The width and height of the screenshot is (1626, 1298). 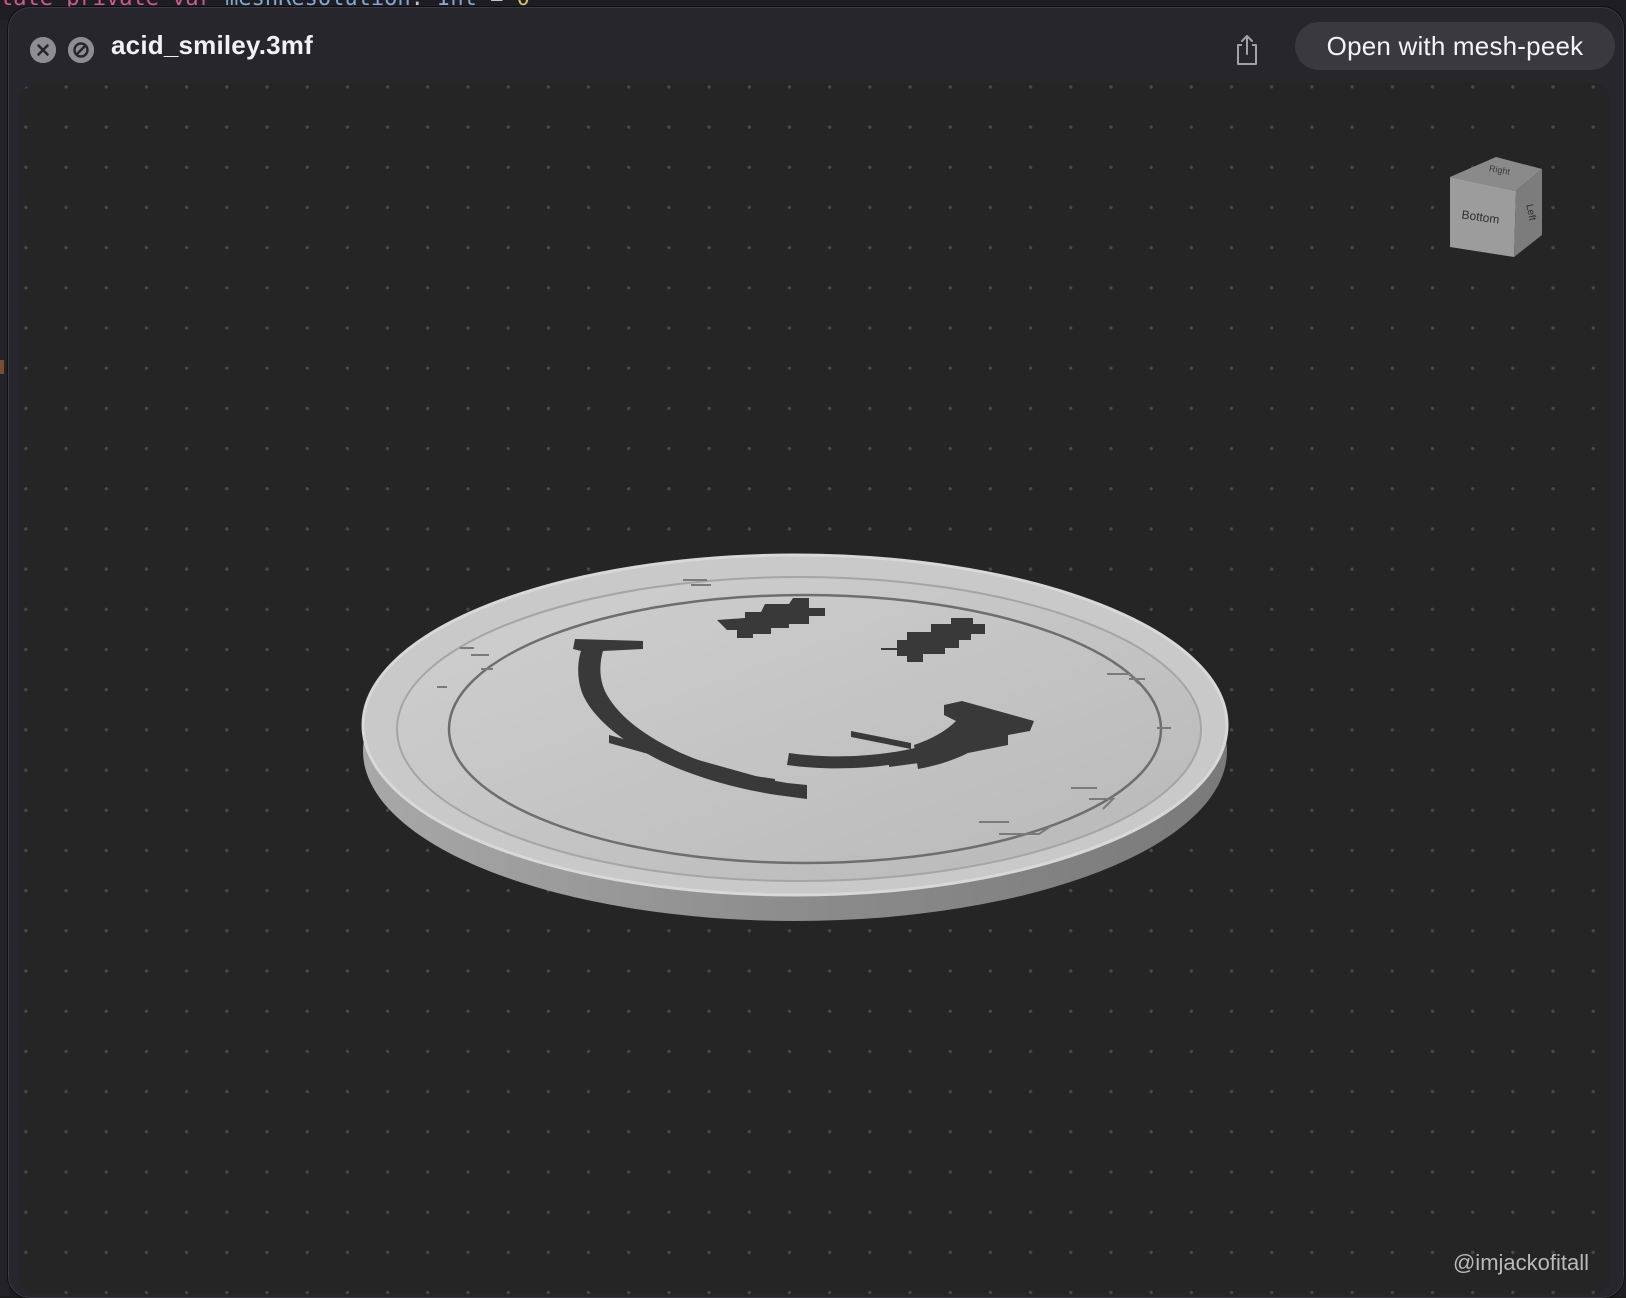 I want to click on share-icon, so click(x=1247, y=50).